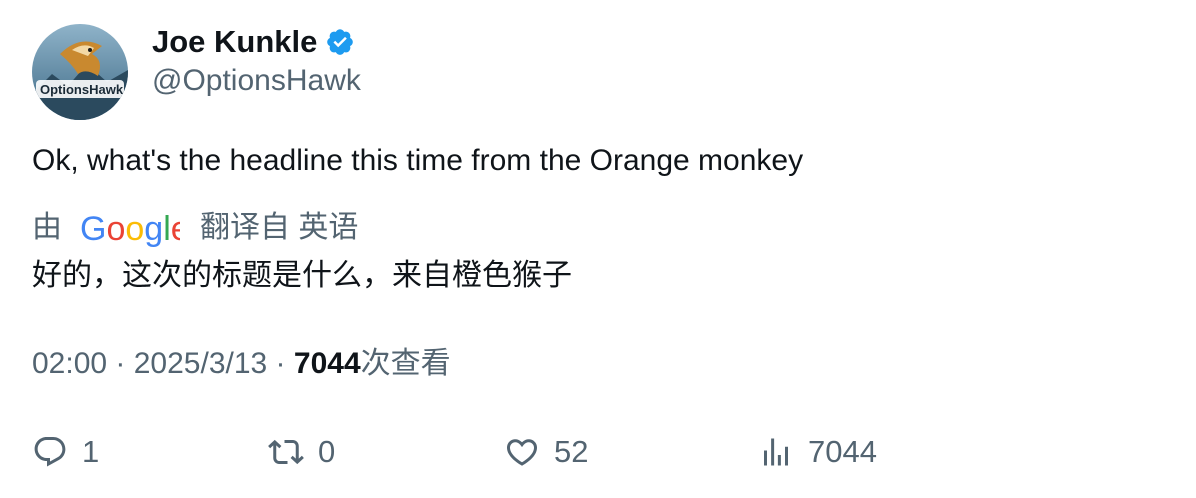  Describe the element at coordinates (405, 363) in the screenshot. I see `views-label: 次查看` at that location.